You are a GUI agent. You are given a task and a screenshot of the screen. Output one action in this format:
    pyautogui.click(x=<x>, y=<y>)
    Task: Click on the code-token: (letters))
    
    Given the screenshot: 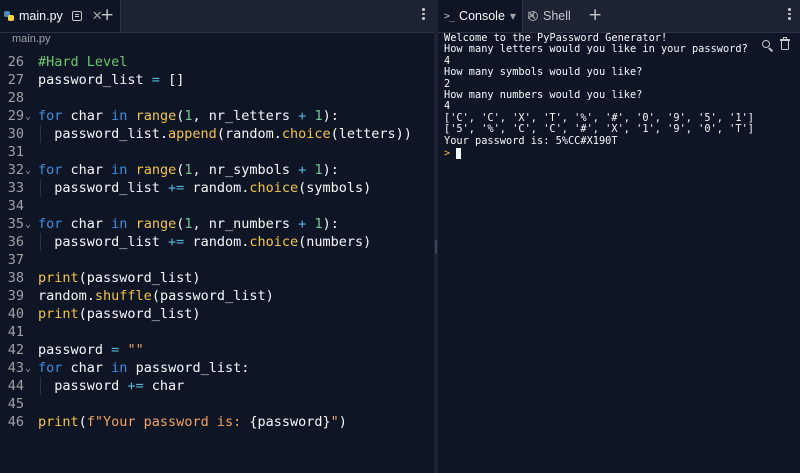 What is the action you would take?
    pyautogui.click(x=371, y=134)
    